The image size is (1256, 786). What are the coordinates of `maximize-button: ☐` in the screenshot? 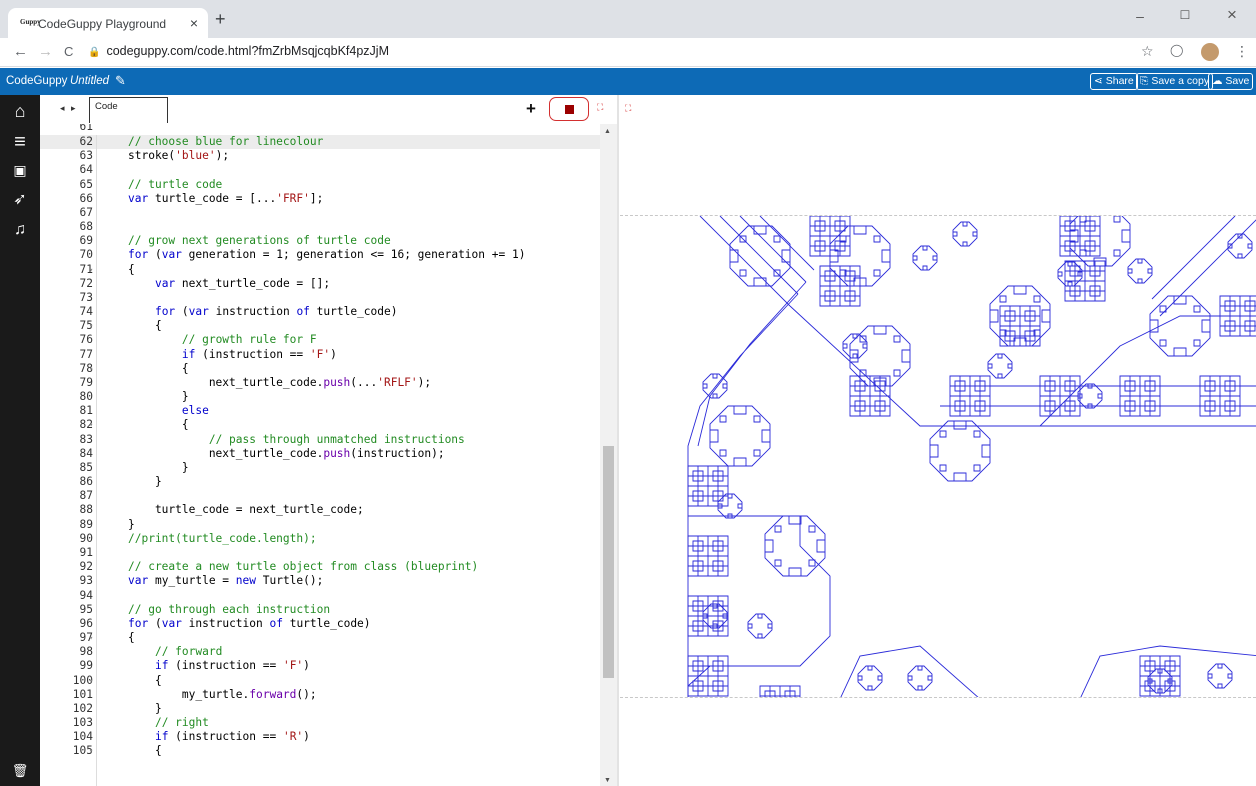 It's located at (1185, 15).